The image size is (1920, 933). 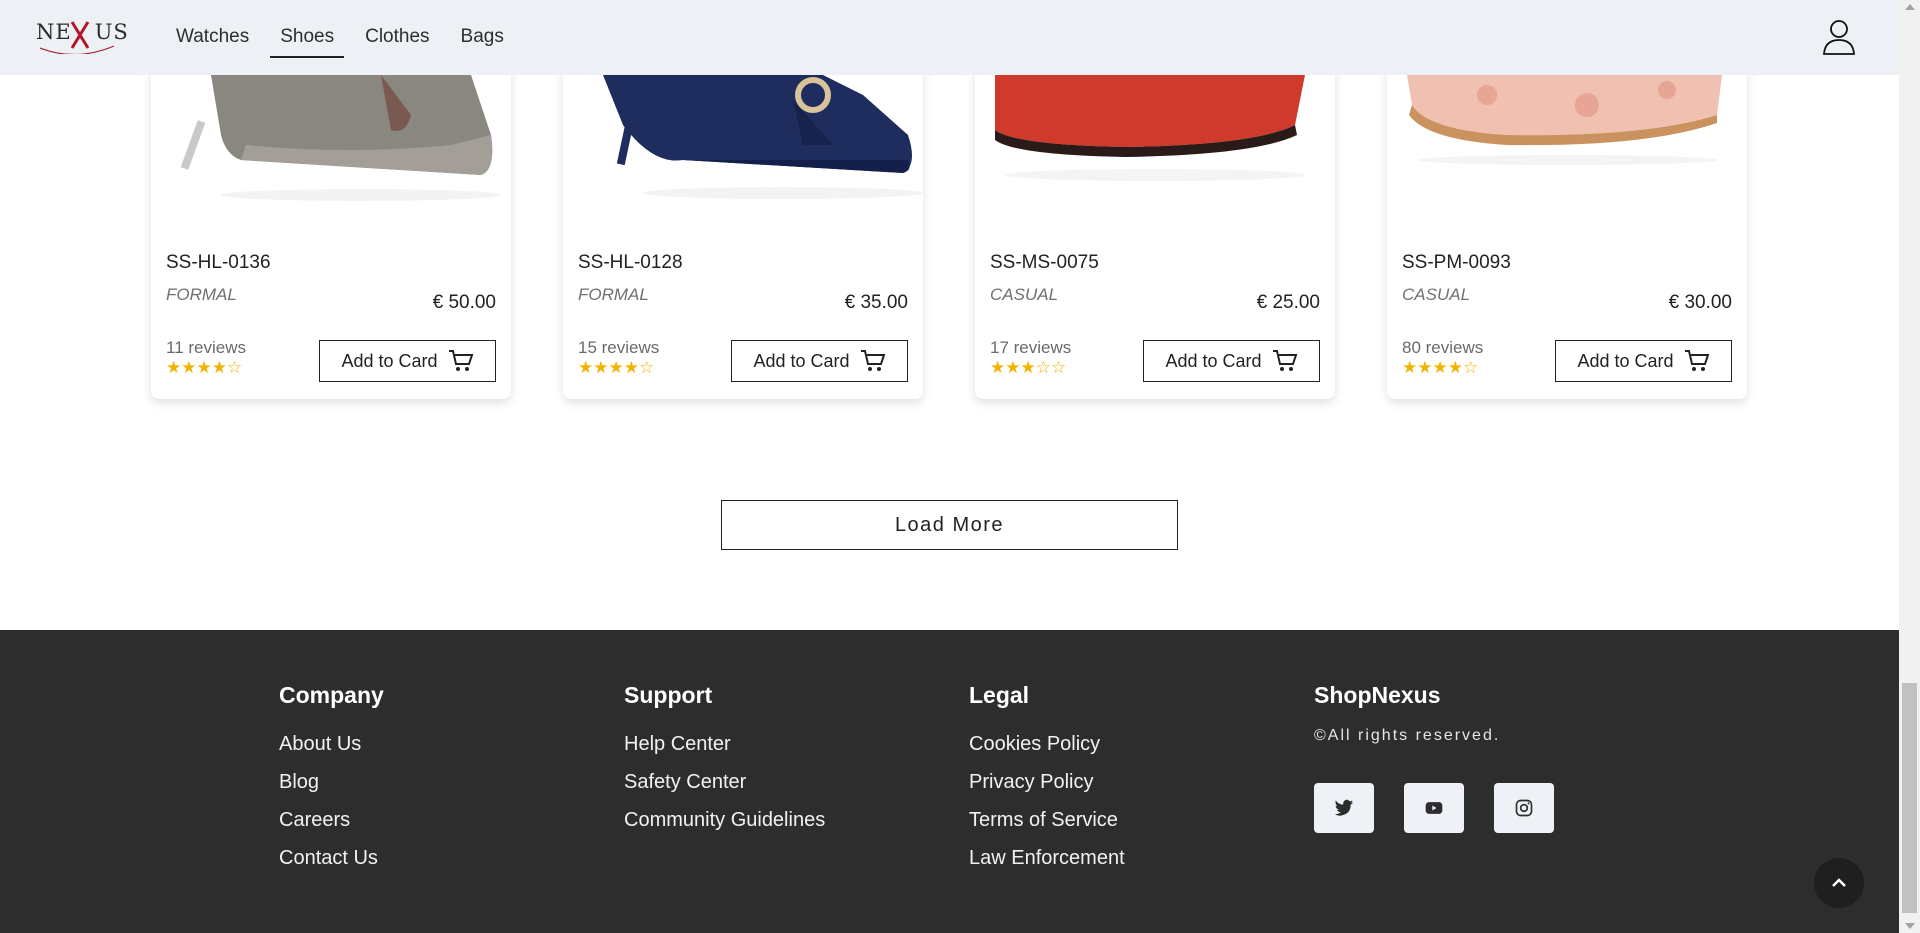 I want to click on brand-logo: NE US, so click(x=82, y=36).